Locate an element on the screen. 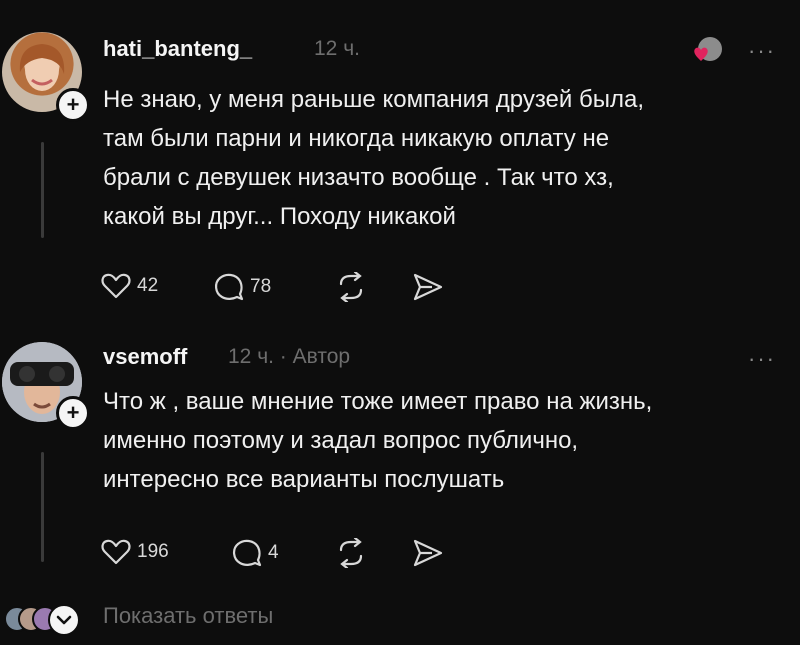 This screenshot has height=645, width=800. comment-timestamp: 12 ч. · Автор is located at coordinates (289, 356).